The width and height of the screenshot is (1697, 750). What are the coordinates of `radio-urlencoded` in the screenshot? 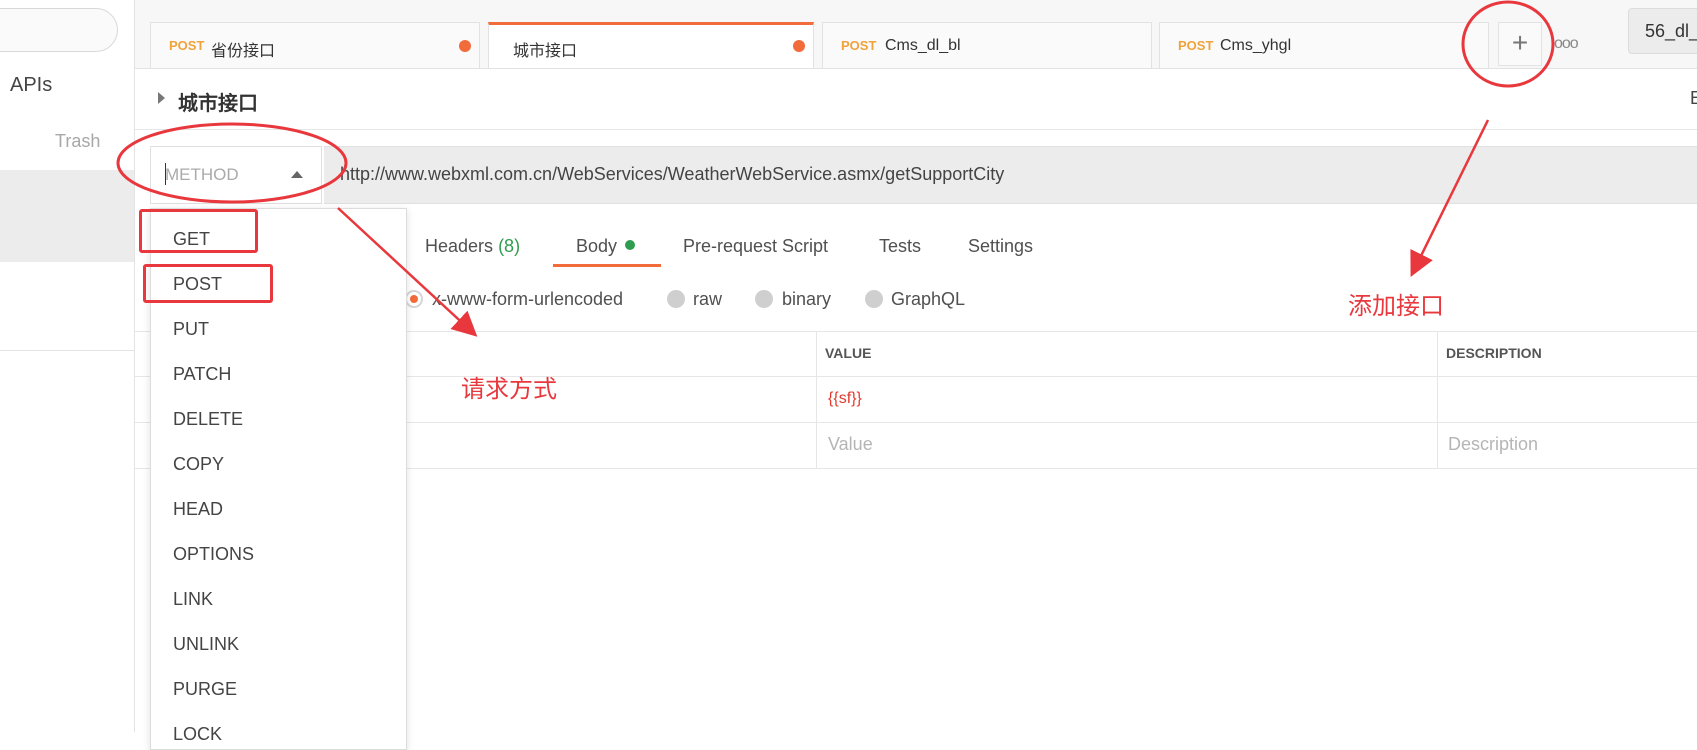 It's located at (414, 299).